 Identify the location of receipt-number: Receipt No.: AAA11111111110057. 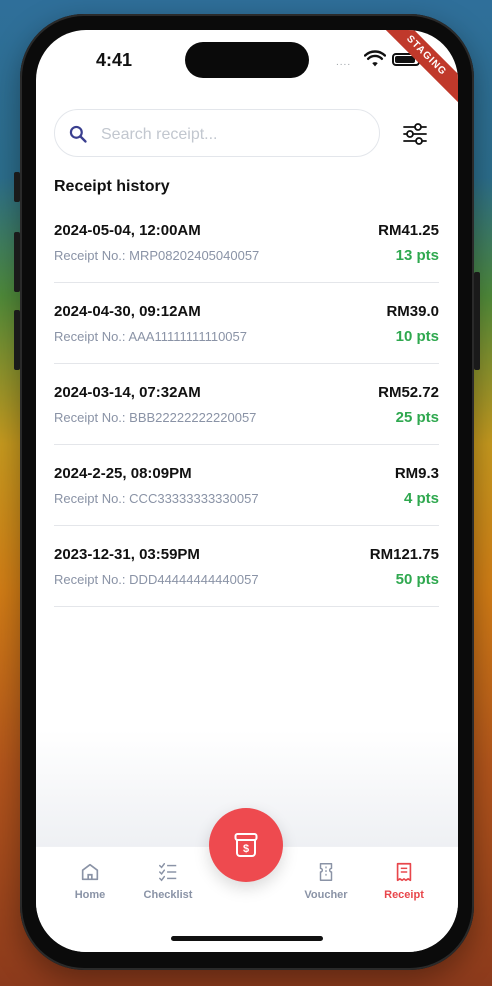
(150, 336).